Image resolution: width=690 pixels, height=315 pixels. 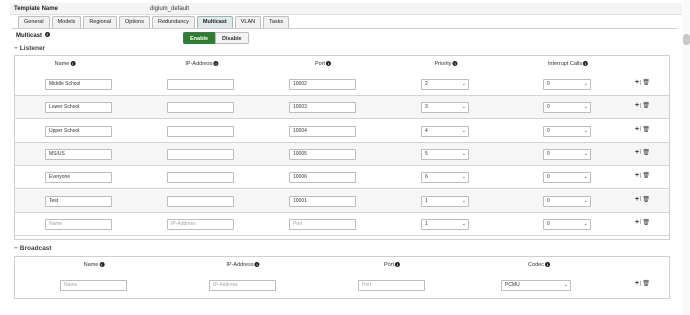 What do you see at coordinates (446, 64) in the screenshot?
I see `listener-header-priority: Priority i` at bounding box center [446, 64].